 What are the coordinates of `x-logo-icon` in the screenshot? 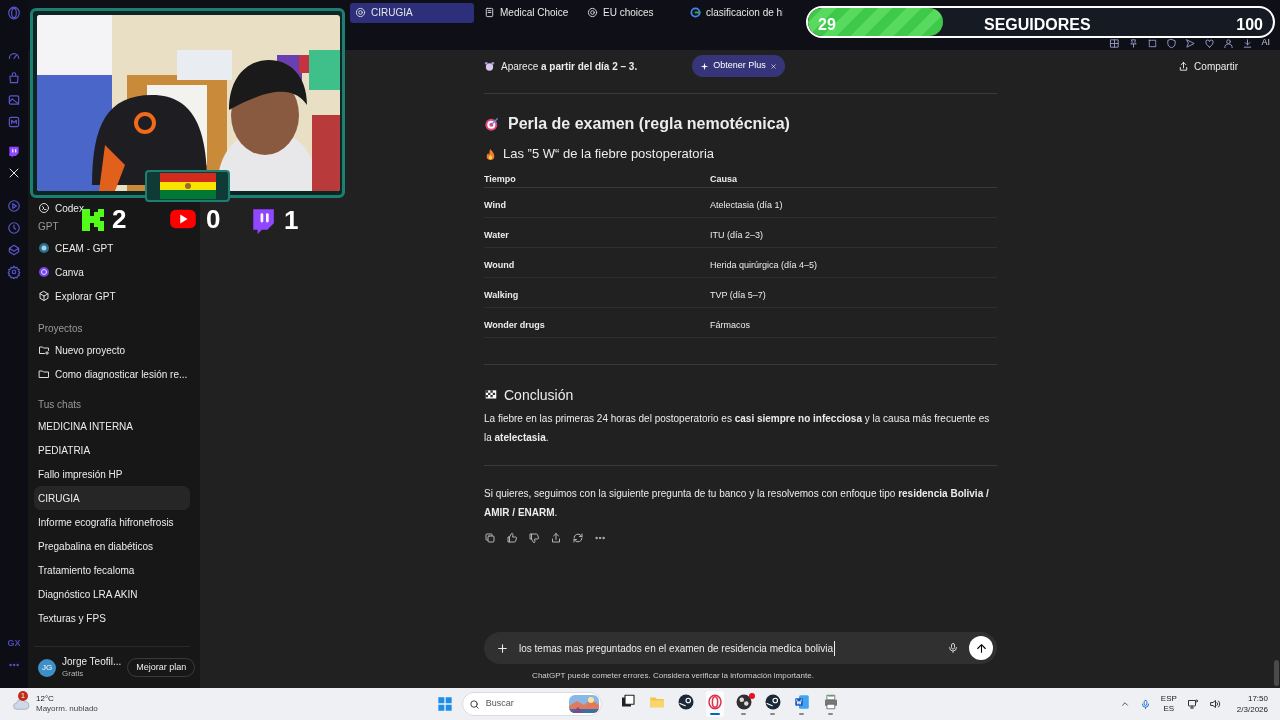 It's located at (14, 173).